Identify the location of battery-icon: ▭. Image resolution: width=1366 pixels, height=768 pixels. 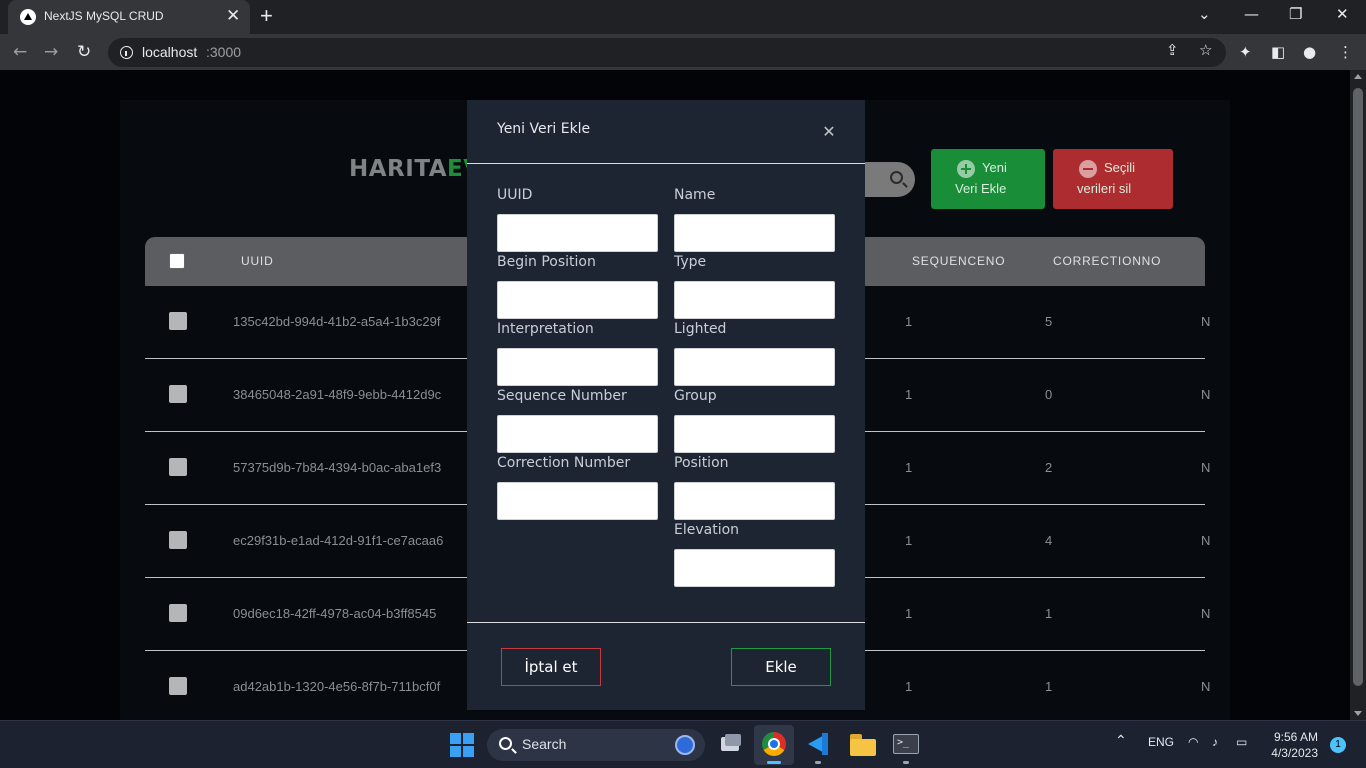
(1241, 742).